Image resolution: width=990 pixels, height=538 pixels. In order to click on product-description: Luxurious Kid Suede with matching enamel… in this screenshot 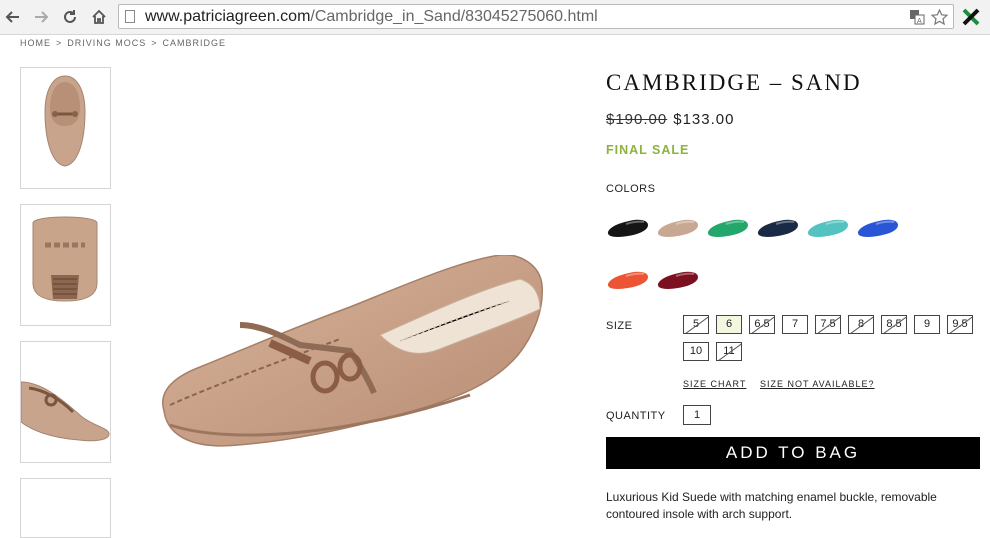, I will do `click(771, 505)`.